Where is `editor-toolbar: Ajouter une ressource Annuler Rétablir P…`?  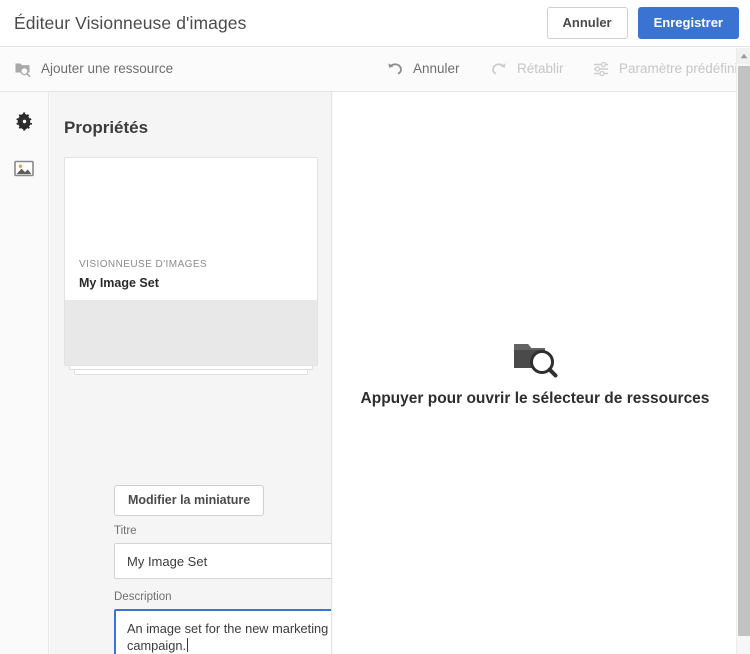 editor-toolbar: Ajouter une ressource Annuler Rétablir P… is located at coordinates (375, 69).